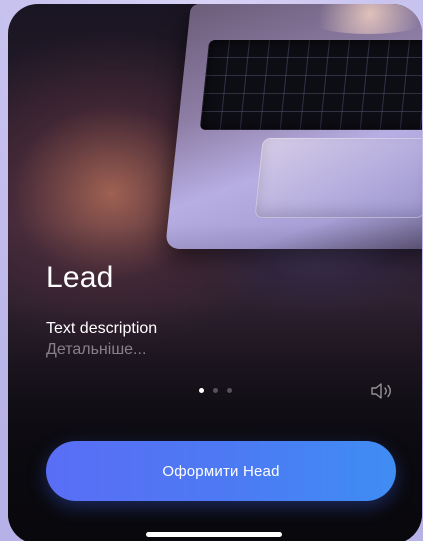 Image resolution: width=423 pixels, height=541 pixels. What do you see at coordinates (338, 178) in the screenshot?
I see `laptop-trackpad` at bounding box center [338, 178].